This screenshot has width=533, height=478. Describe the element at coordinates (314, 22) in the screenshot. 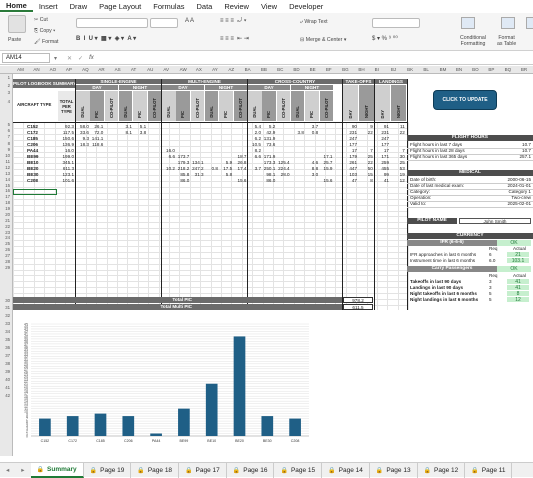

I see `wrap-text-button: ⤶ Wrap Text` at that location.